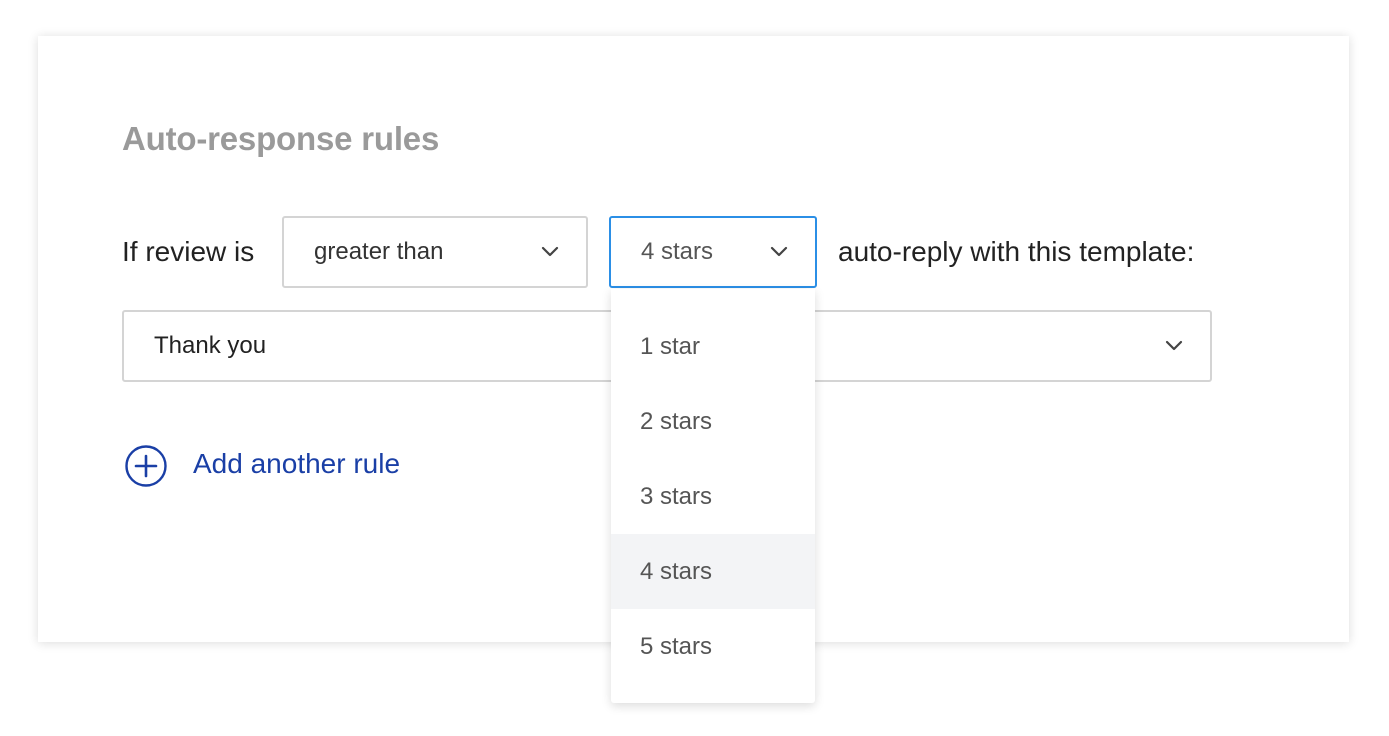 The width and height of the screenshot is (1389, 736). I want to click on operator-select: greater than, so click(435, 252).